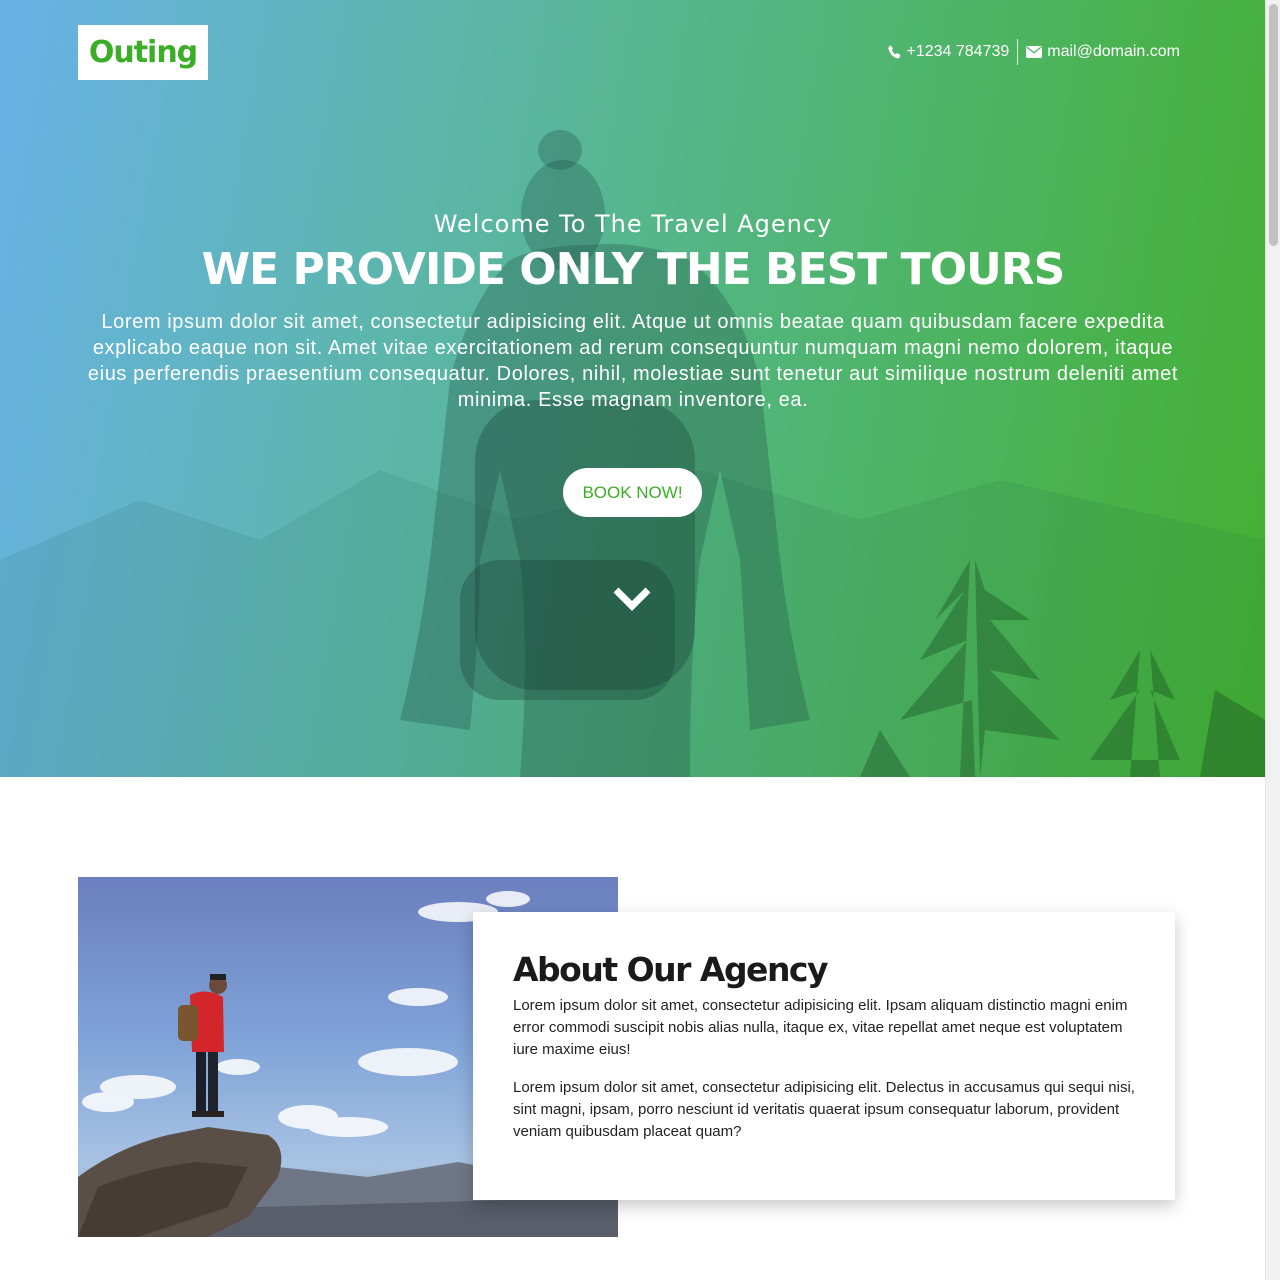 The image size is (1280, 1280). I want to click on phone-link: +1234 784739, so click(948, 52).